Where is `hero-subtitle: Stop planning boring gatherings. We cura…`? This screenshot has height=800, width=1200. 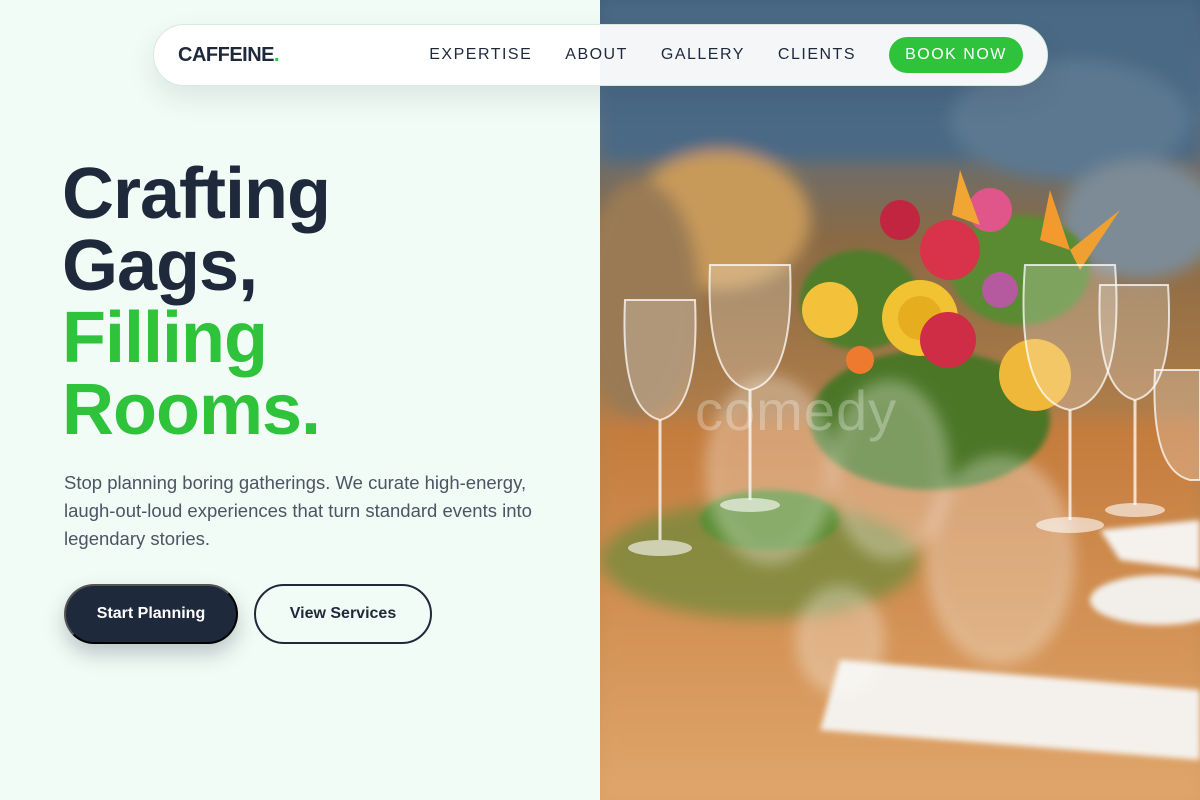 hero-subtitle: Stop planning boring gatherings. We cura… is located at coordinates (298, 510).